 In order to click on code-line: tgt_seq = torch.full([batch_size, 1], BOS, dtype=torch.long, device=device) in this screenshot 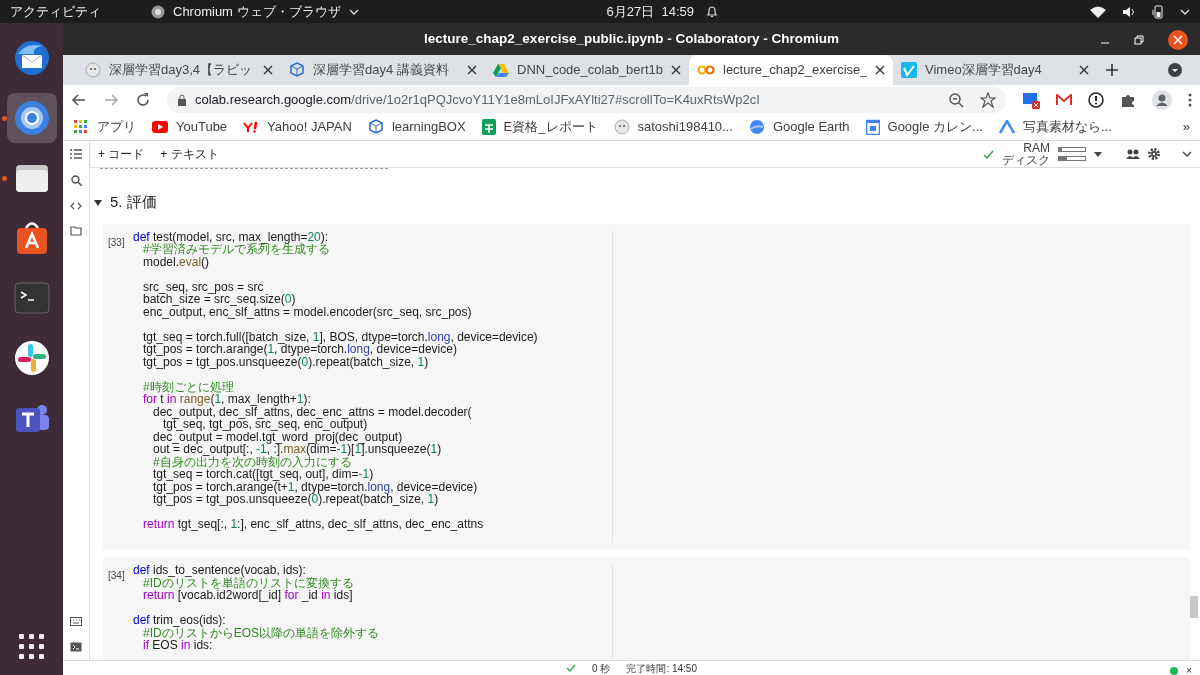, I will do `click(340, 337)`.